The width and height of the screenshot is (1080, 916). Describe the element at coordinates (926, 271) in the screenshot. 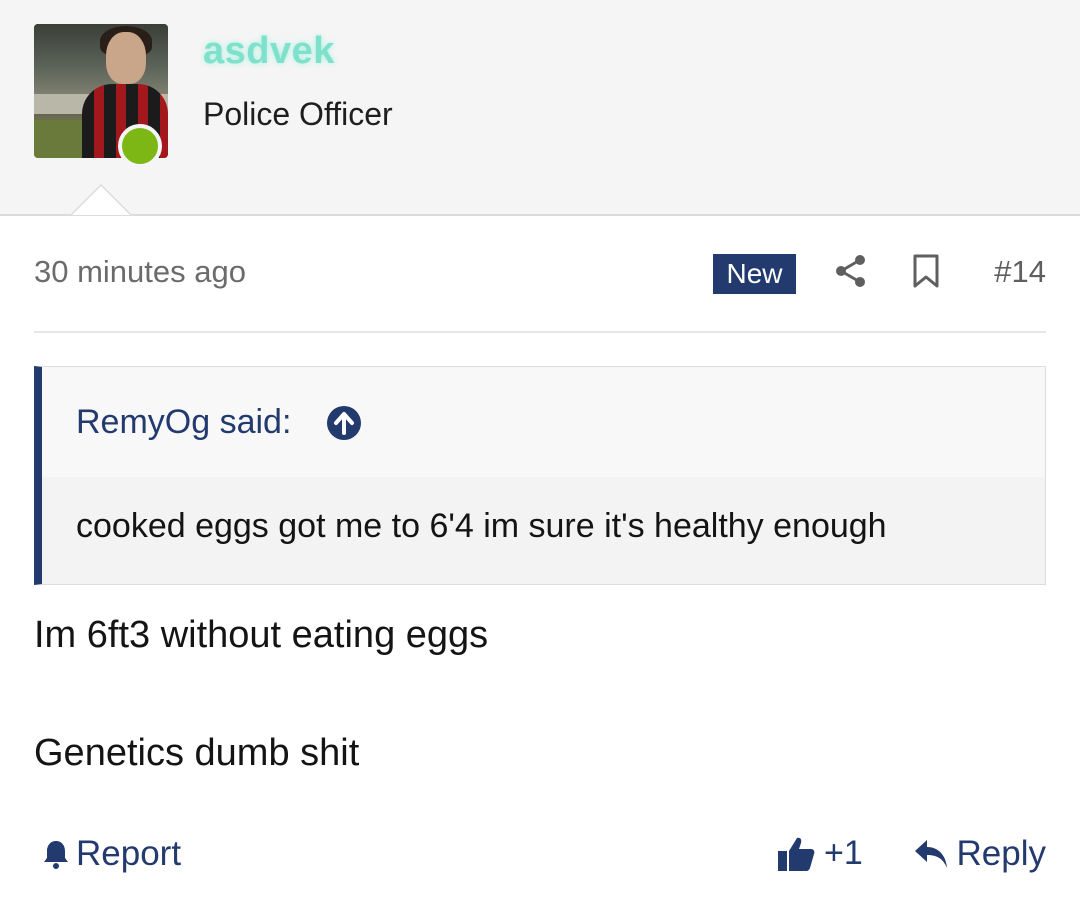

I see `bookmark-icon` at that location.